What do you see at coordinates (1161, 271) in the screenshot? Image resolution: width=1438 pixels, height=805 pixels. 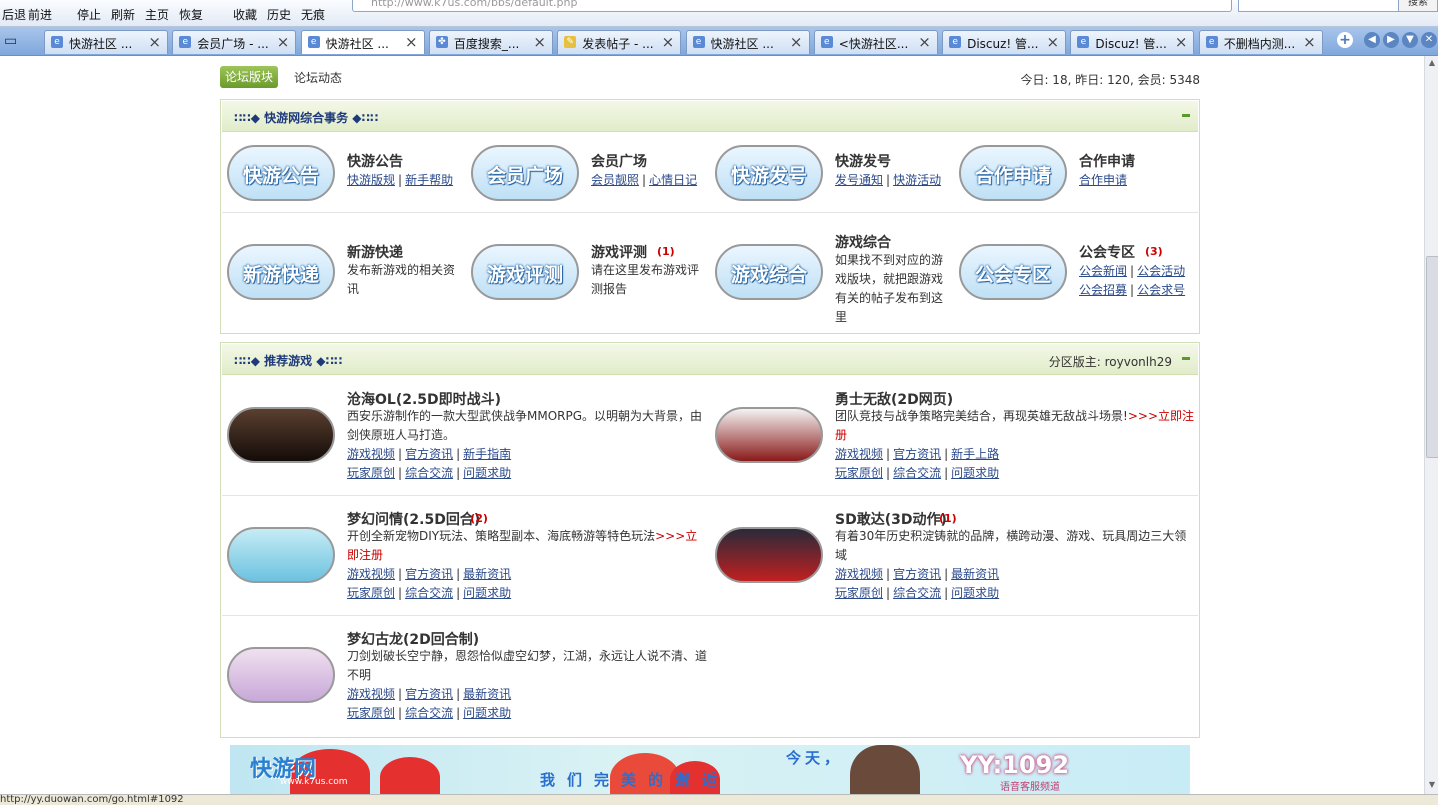 I see `forum-sublink: 公会活动` at bounding box center [1161, 271].